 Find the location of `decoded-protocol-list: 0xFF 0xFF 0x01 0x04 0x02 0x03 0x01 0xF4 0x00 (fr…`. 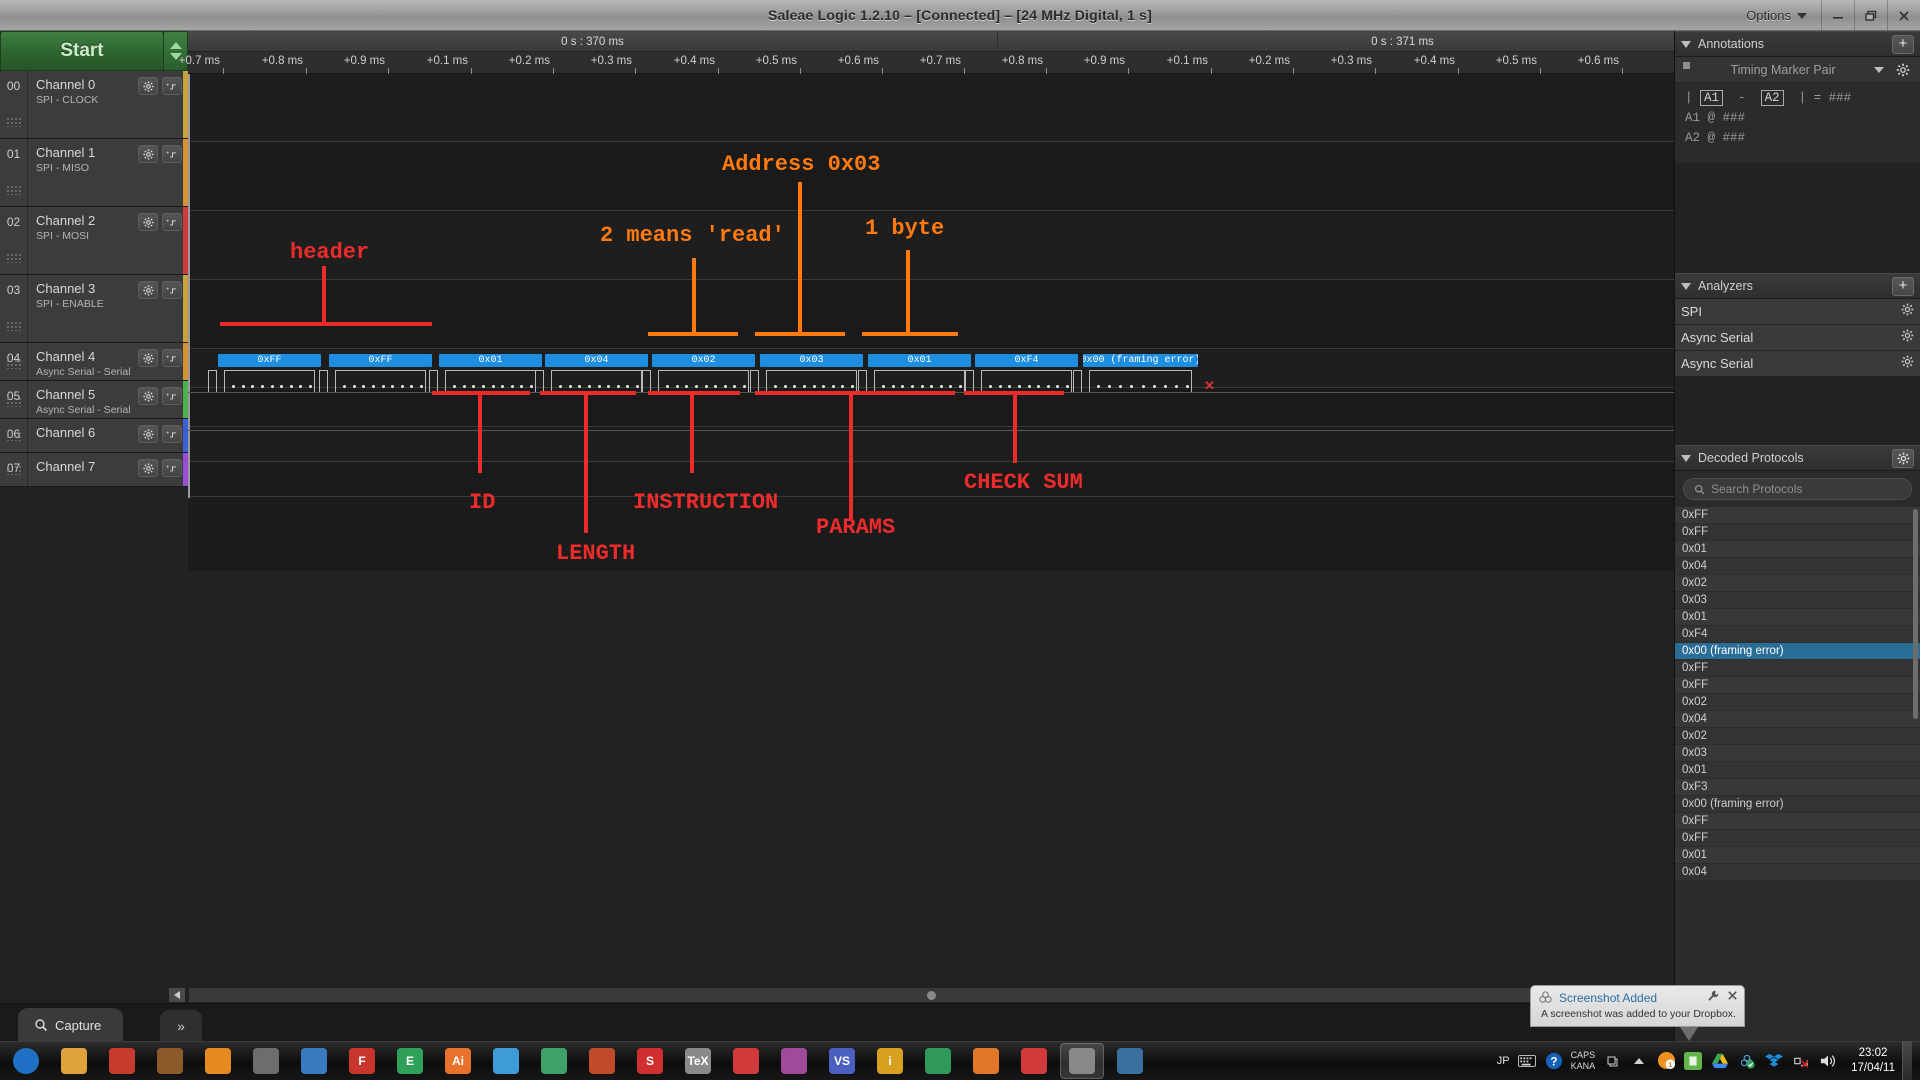

decoded-protocol-list: 0xFF 0xFF 0x01 0x04 0x02 0x03 0x01 0xF4 0x00 (fr… is located at coordinates (1797, 717).